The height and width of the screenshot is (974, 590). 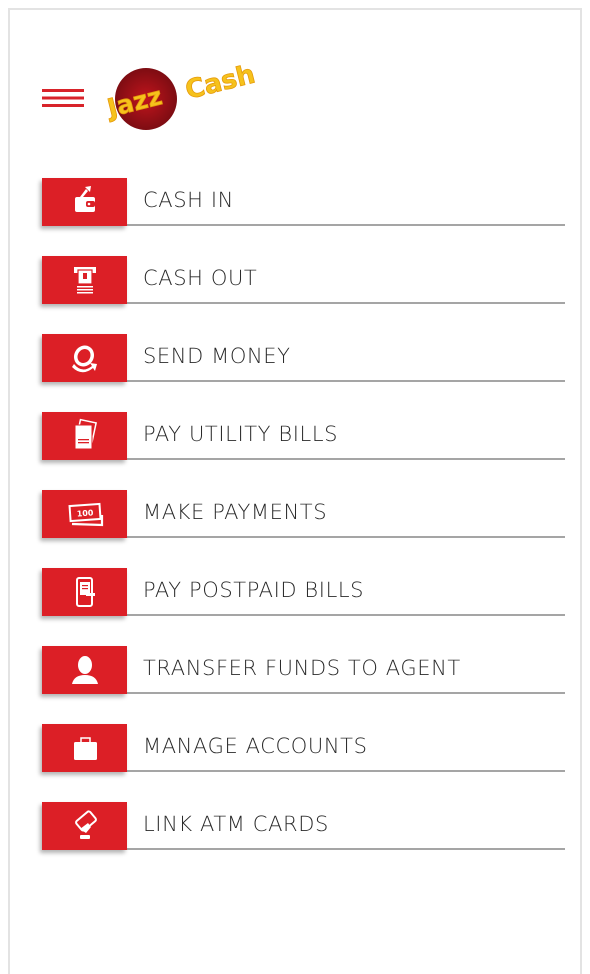 I want to click on menu-item: PAY UTILITY BILLS, so click(x=303, y=436).